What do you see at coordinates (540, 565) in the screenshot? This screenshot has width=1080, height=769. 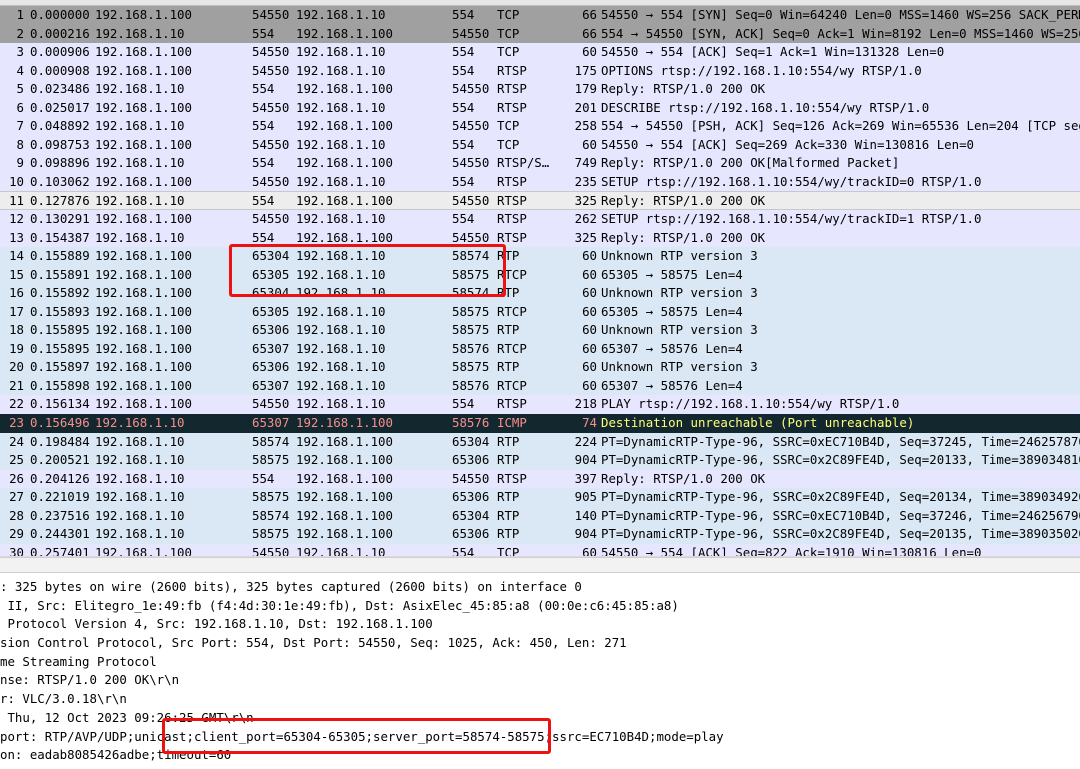 I see `horizontal-scrollbar` at bounding box center [540, 565].